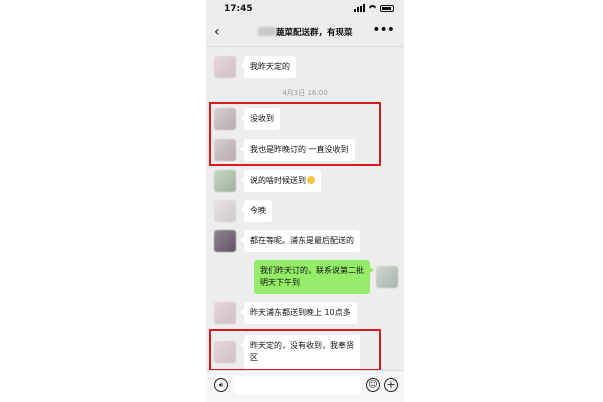 The width and height of the screenshot is (603, 402). I want to click on message-line: 我们昨天订的，联系说第二批, so click(312, 270).